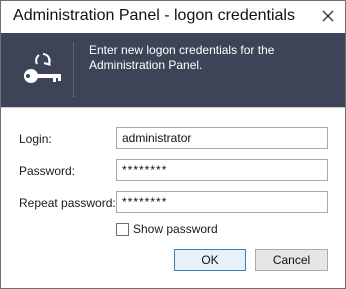 The width and height of the screenshot is (346, 289). What do you see at coordinates (222, 202) in the screenshot?
I see `repeat-password-input` at bounding box center [222, 202].